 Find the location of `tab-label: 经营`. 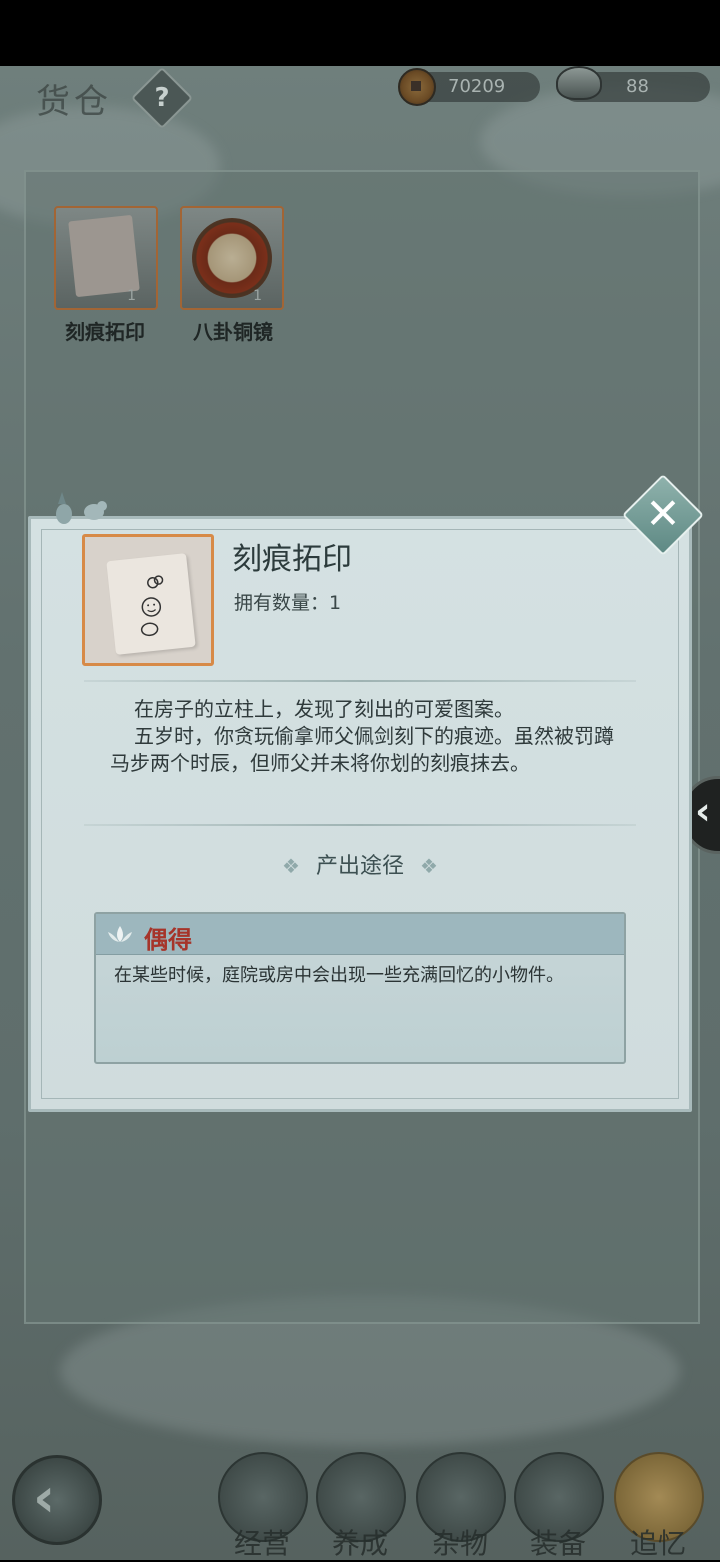

tab-label: 经营 is located at coordinates (261, 1543).